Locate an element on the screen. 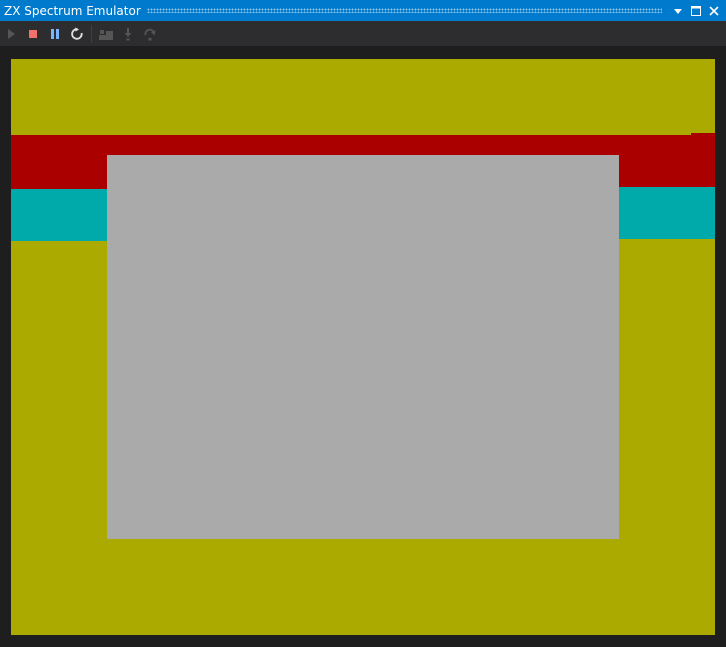  play-icon is located at coordinates (11, 33).